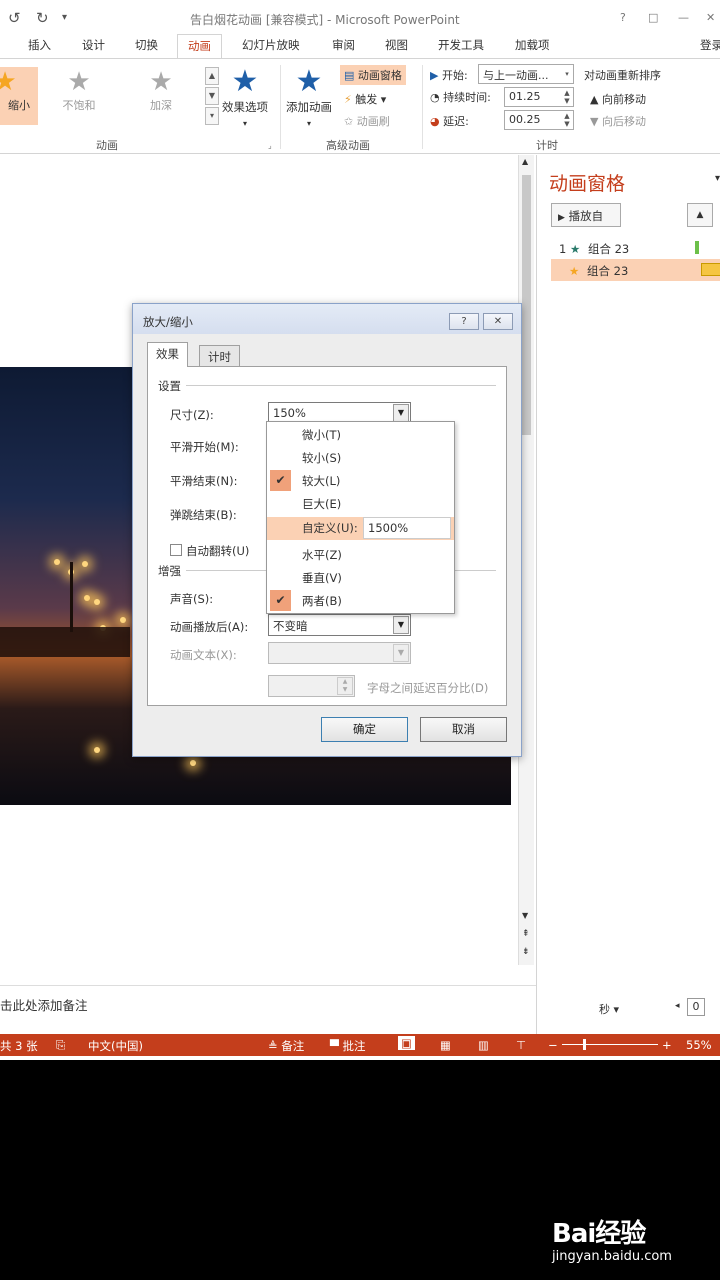 This screenshot has height=1280, width=720. Describe the element at coordinates (623, 17) in the screenshot. I see `help-button: ?` at that location.